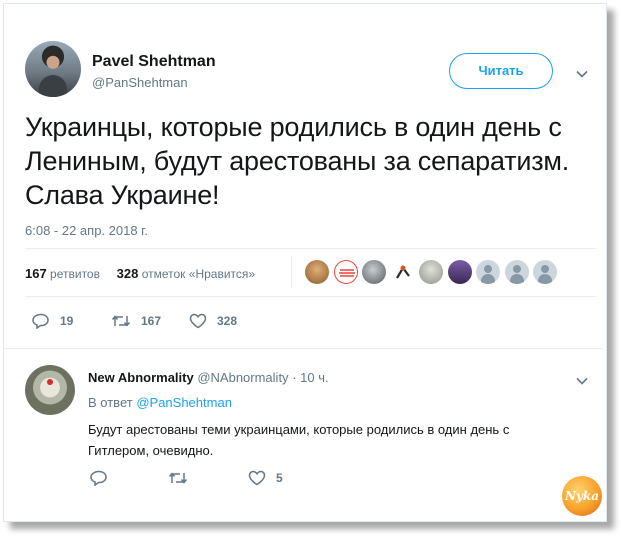 This screenshot has height=536, width=621. I want to click on reply-author-avatar, so click(50, 390).